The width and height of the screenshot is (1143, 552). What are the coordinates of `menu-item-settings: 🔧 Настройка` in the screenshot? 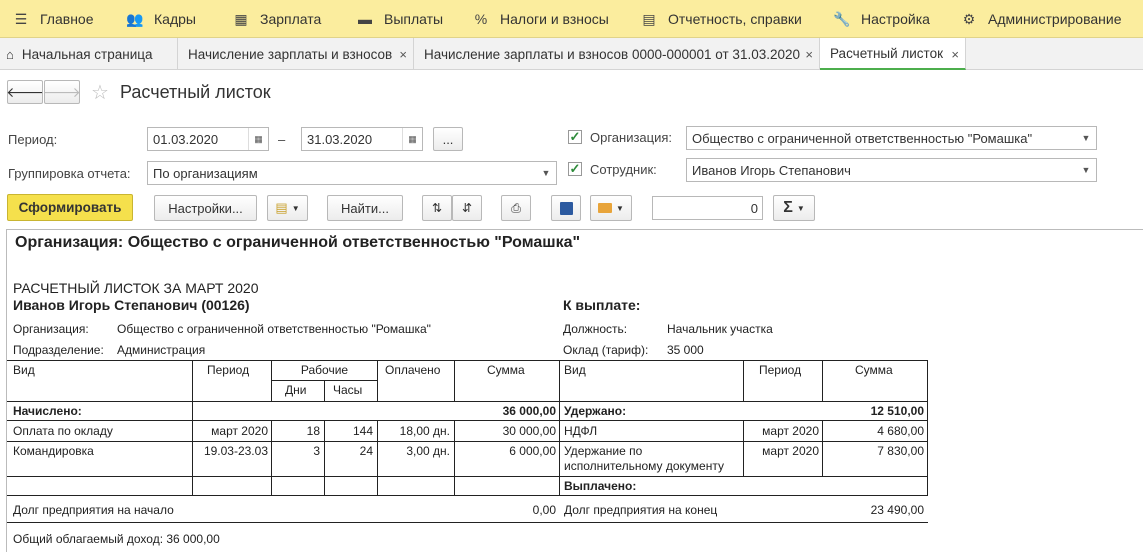 It's located at (881, 19).